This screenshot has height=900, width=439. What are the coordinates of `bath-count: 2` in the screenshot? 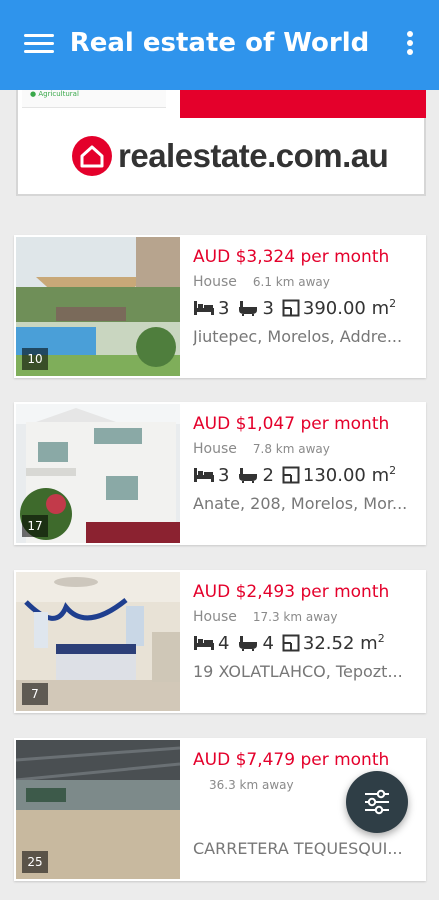 It's located at (268, 475).